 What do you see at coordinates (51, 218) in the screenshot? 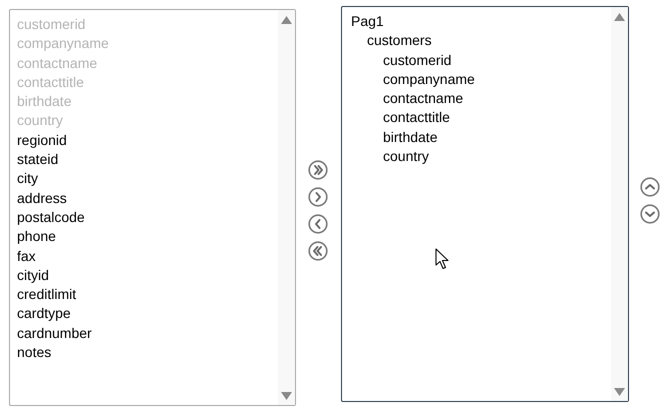
I see `list-item: postalcode` at bounding box center [51, 218].